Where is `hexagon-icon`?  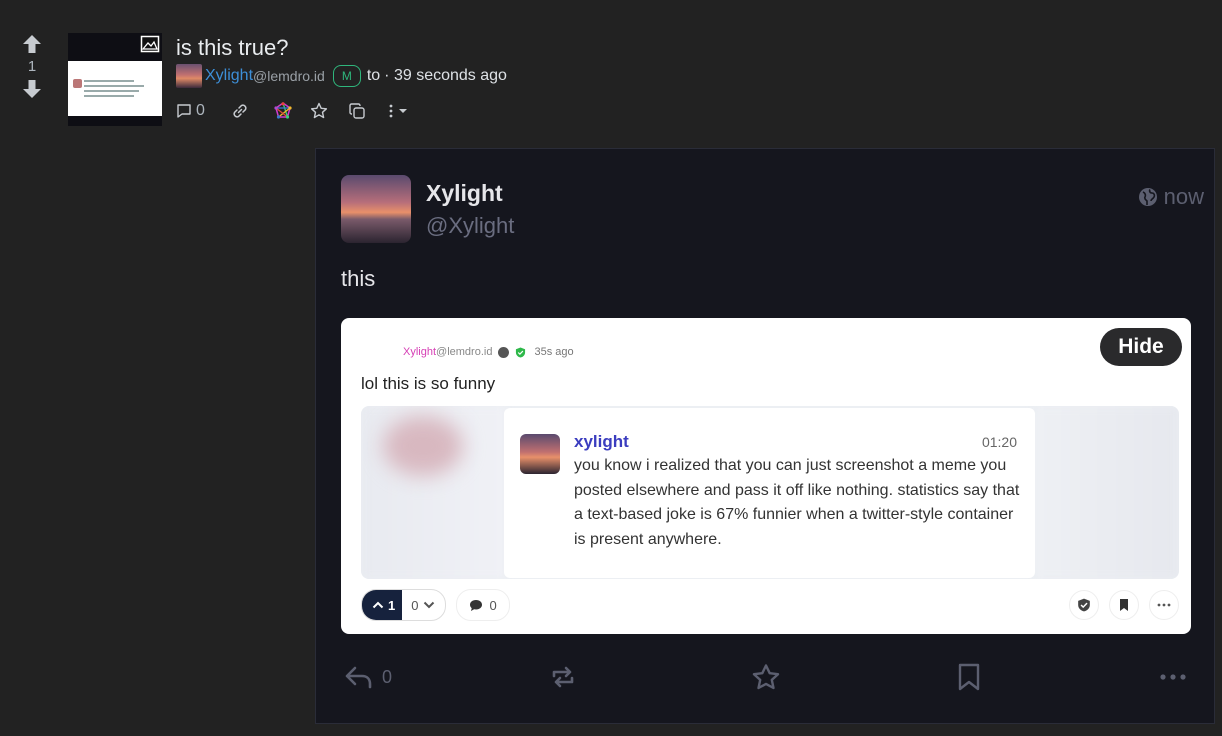 hexagon-icon is located at coordinates (504, 352).